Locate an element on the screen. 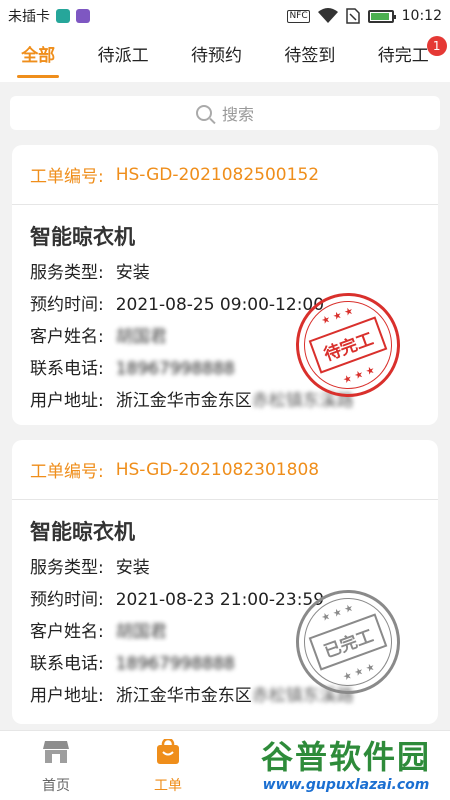 This screenshot has height=800, width=450. nfc-icon: NFC is located at coordinates (298, 16).